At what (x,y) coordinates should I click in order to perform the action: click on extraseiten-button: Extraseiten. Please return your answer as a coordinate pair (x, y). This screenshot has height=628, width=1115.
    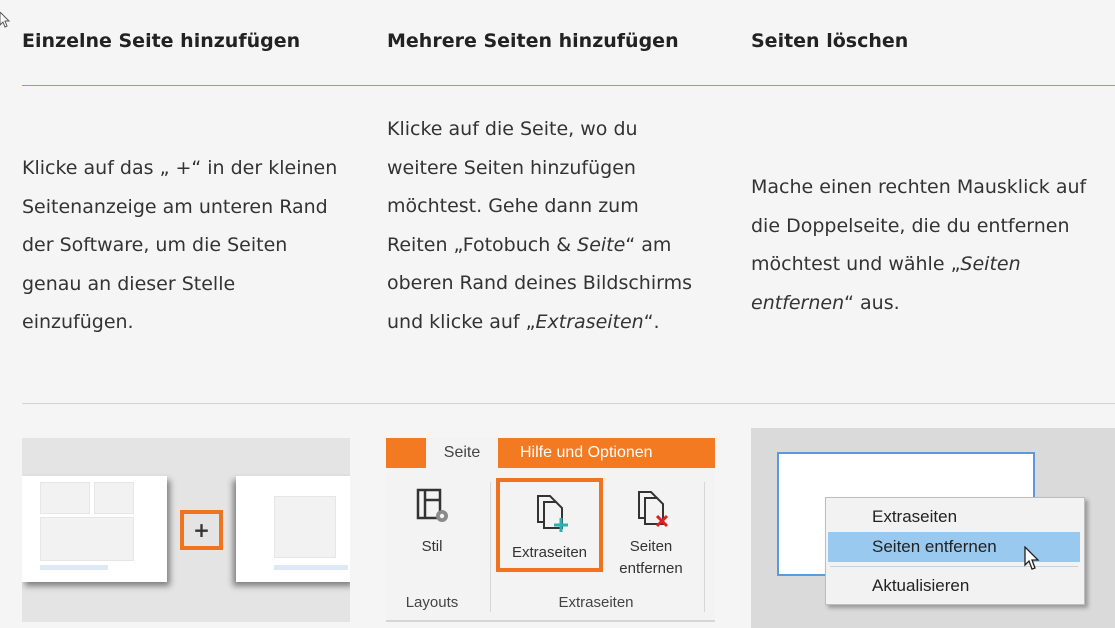
    Looking at the image, I should click on (549, 525).